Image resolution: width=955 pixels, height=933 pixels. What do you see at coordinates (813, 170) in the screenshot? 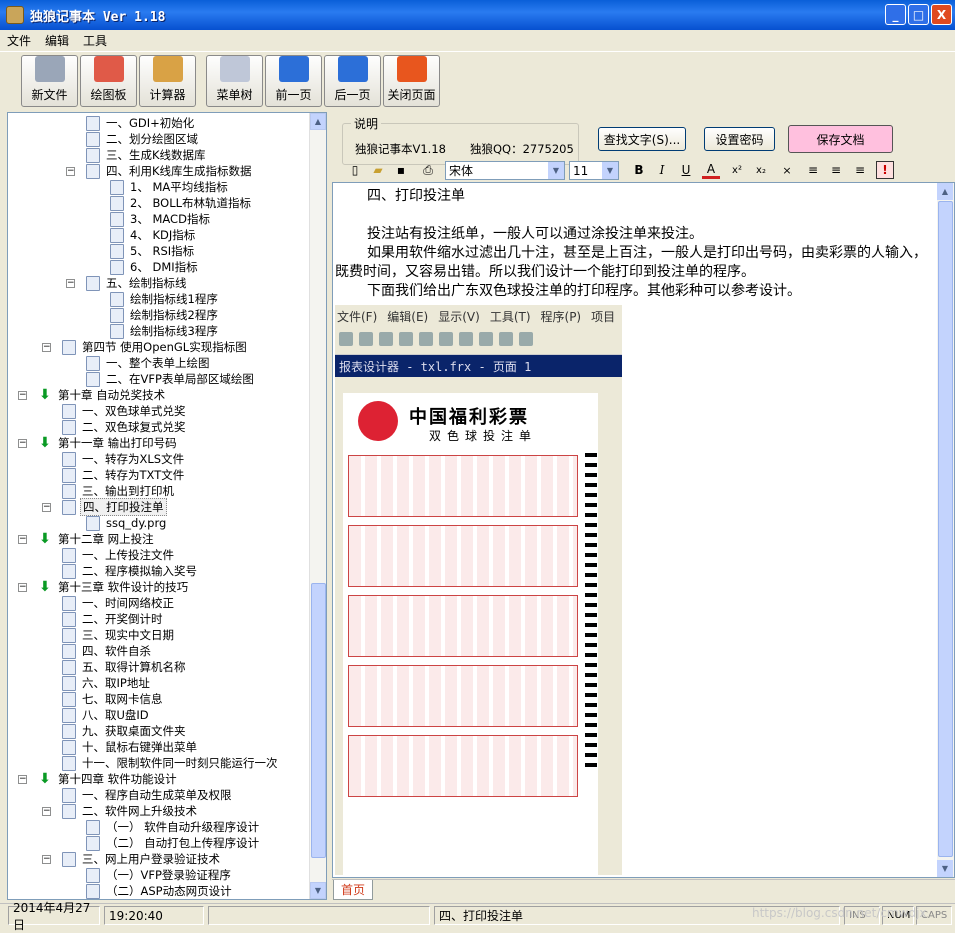
I see `align-left-icon: ≡` at bounding box center [813, 170].